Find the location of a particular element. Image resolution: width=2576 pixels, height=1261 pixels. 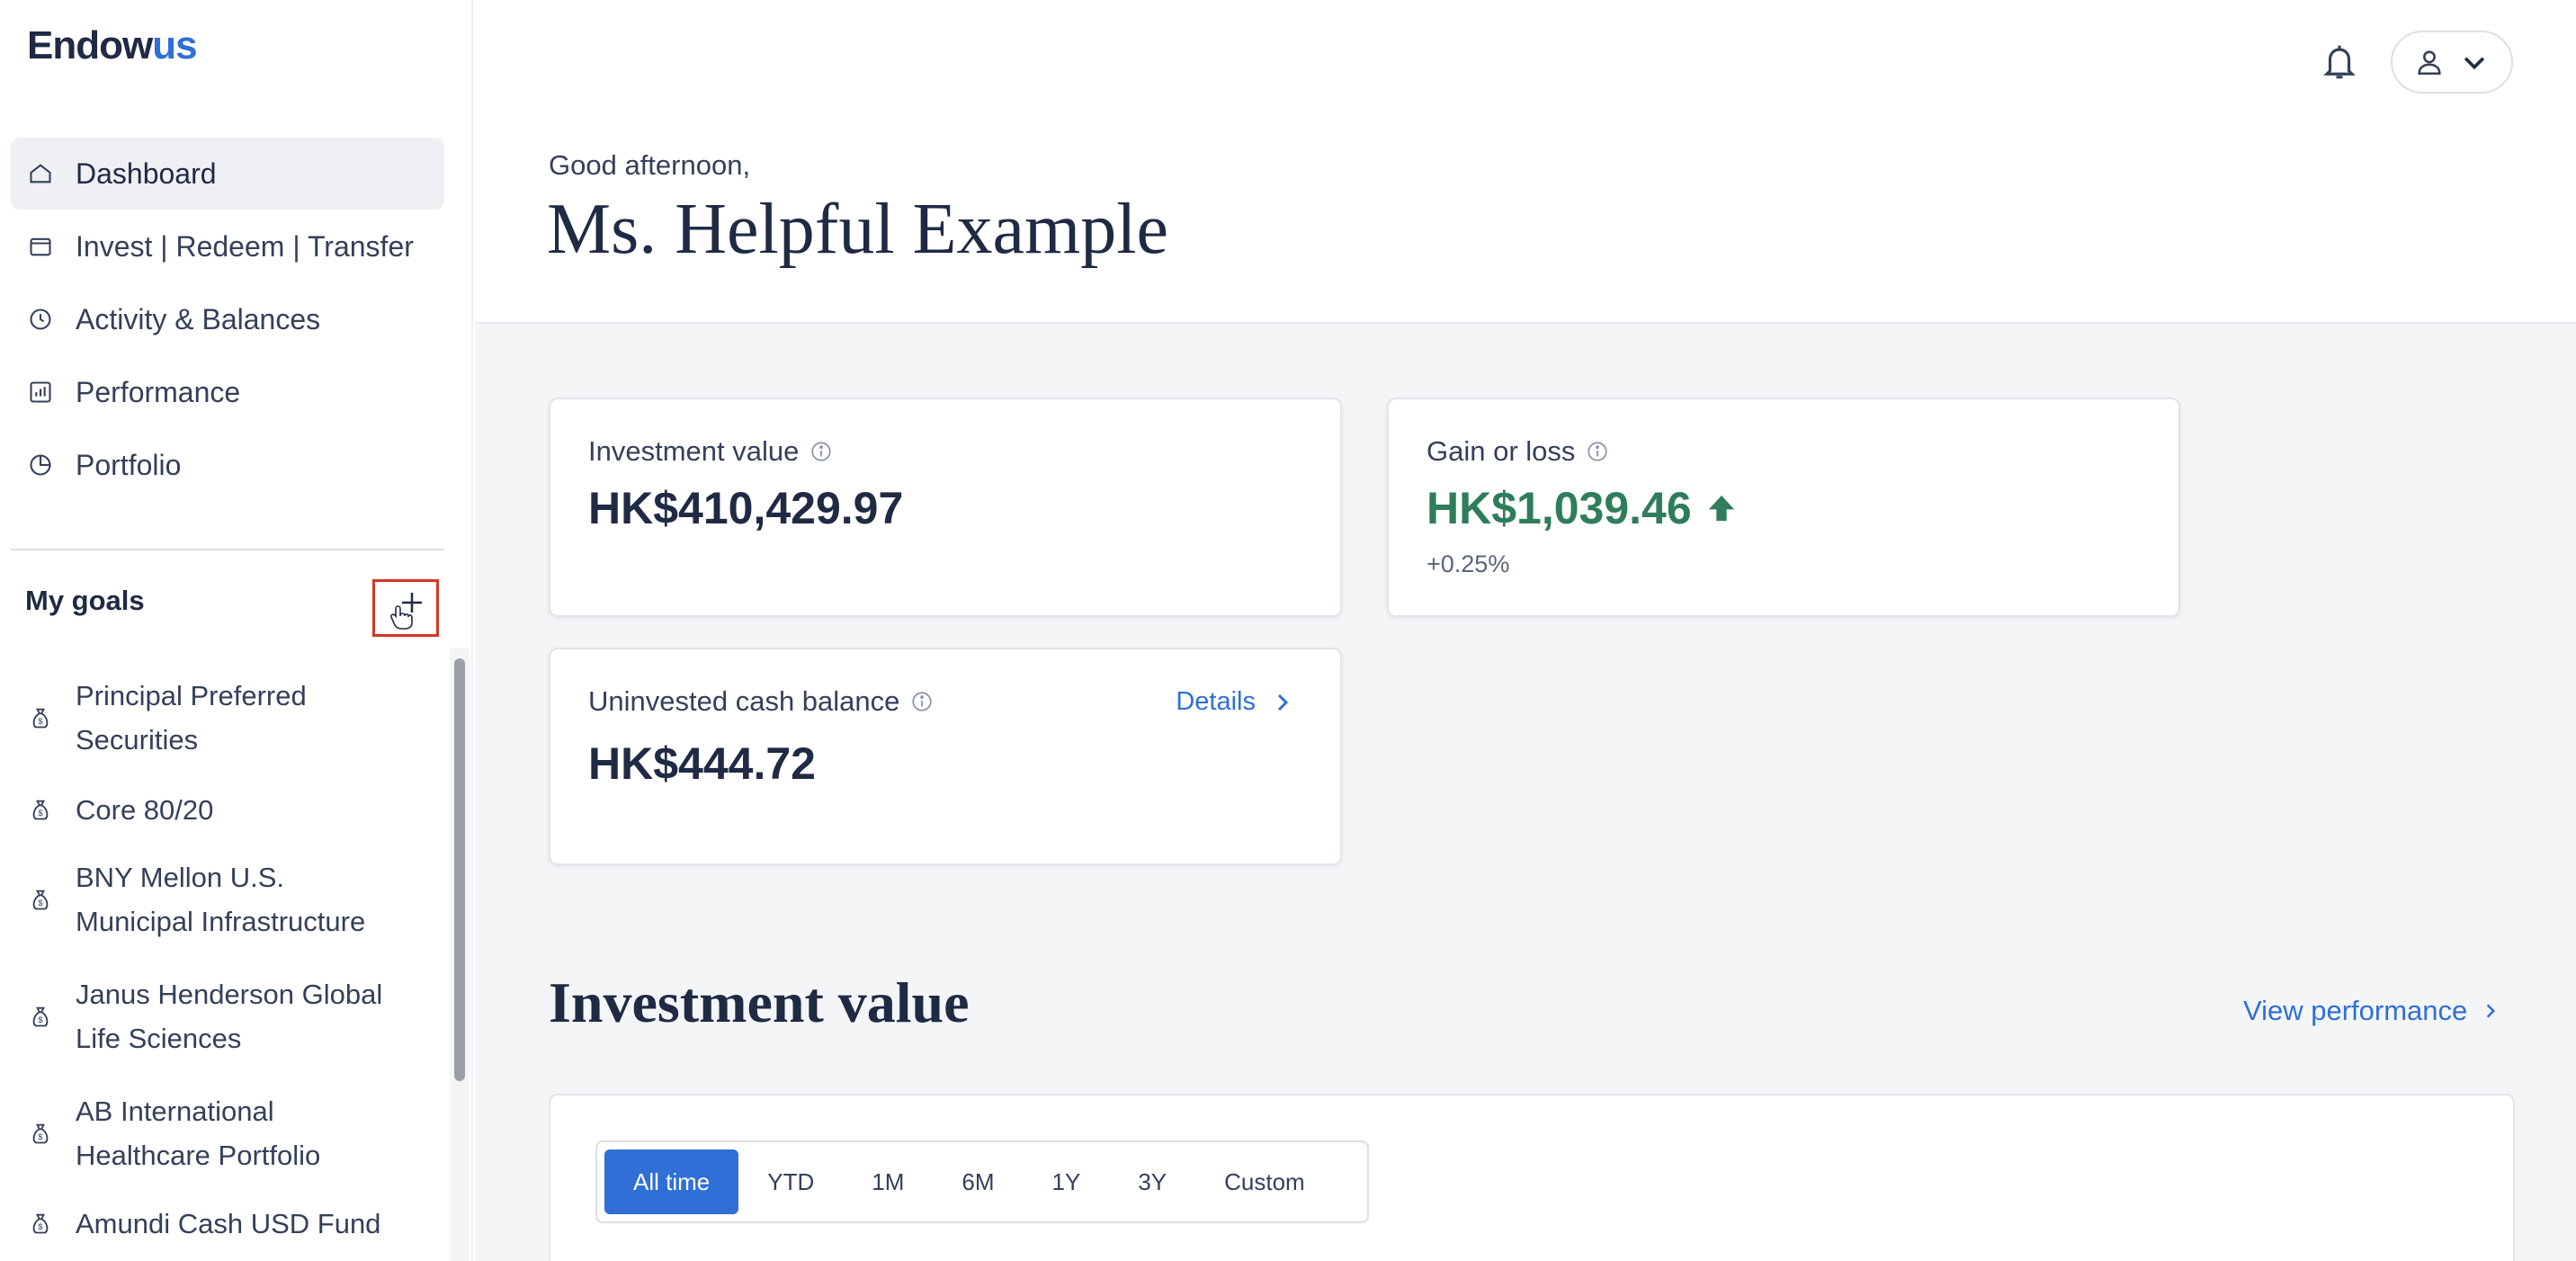

plus-cursor-icon is located at coordinates (406, 612).